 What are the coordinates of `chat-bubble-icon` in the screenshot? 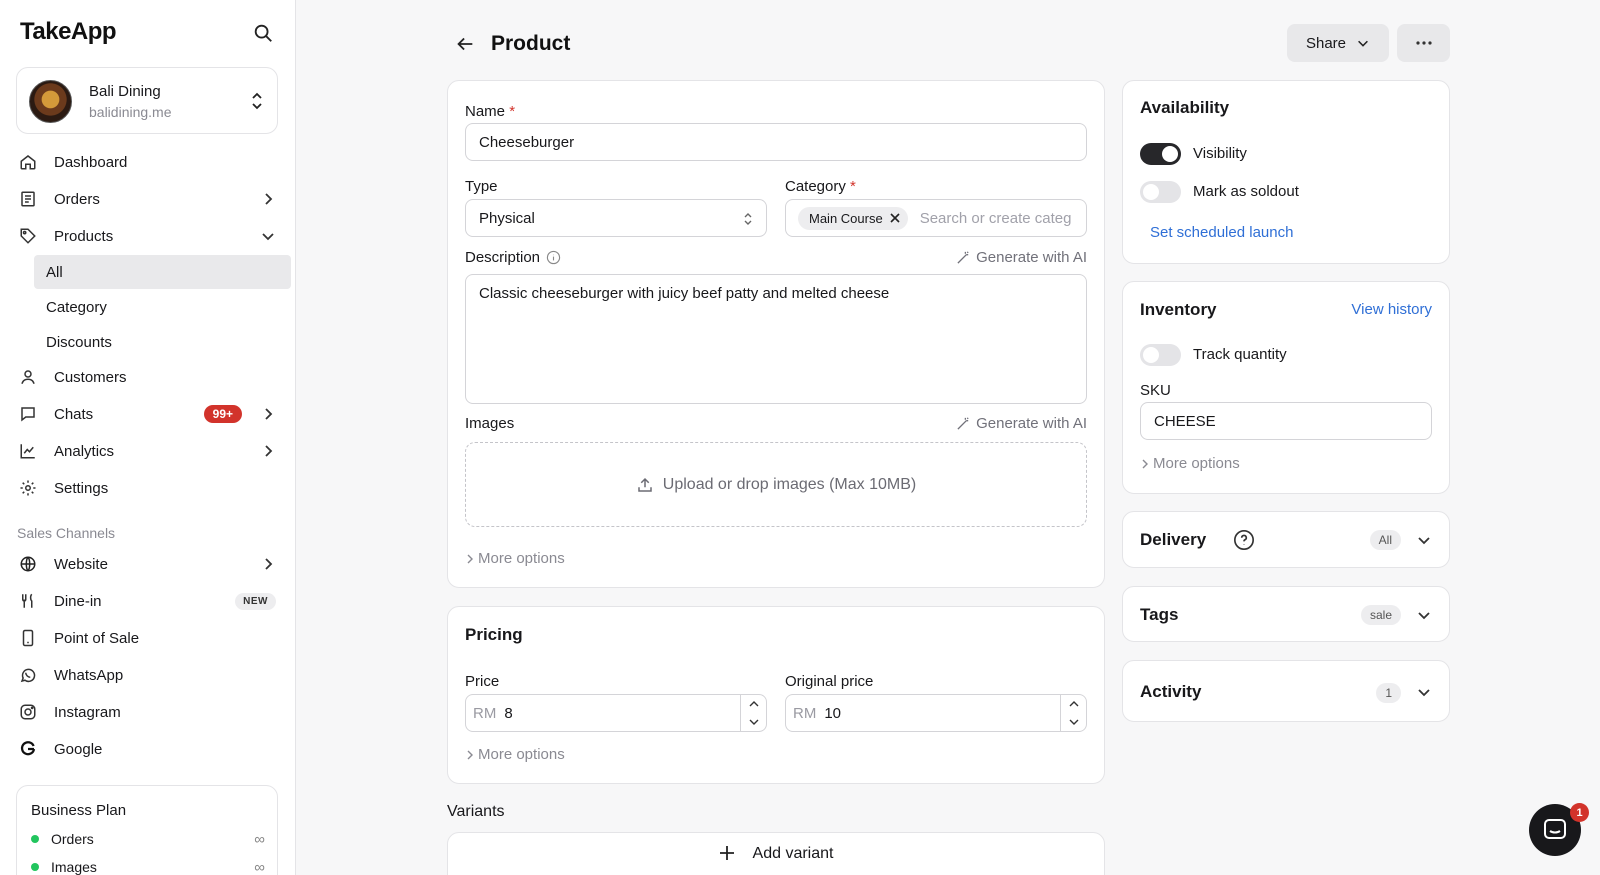 It's located at (1555, 829).